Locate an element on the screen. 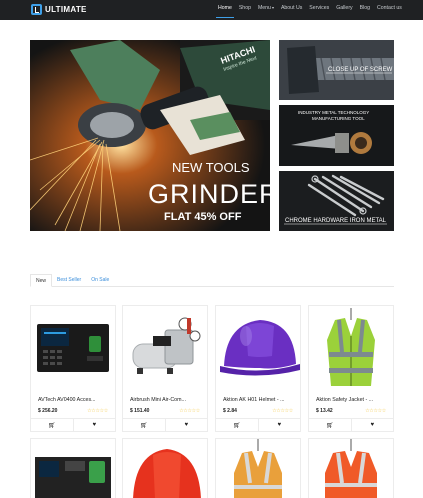 The image size is (423, 498). air-compressor-image is located at coordinates (166, 345).